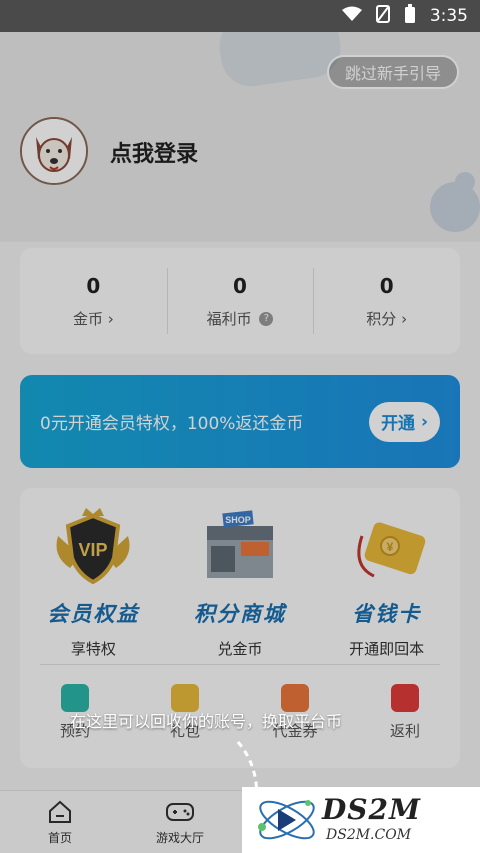  Describe the element at coordinates (240, 614) in the screenshot. I see `feature-title: 积分商城` at that location.